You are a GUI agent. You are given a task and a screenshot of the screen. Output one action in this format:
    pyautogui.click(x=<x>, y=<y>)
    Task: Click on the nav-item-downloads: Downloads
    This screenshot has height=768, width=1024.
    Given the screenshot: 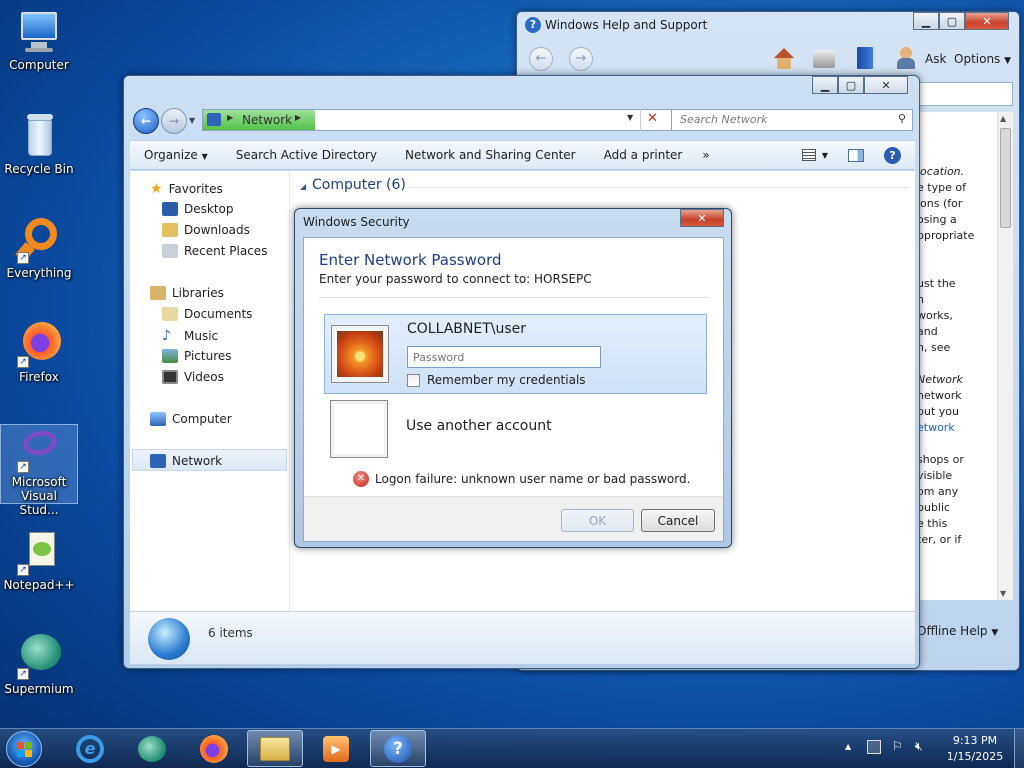 What is the action you would take?
    pyautogui.click(x=206, y=230)
    